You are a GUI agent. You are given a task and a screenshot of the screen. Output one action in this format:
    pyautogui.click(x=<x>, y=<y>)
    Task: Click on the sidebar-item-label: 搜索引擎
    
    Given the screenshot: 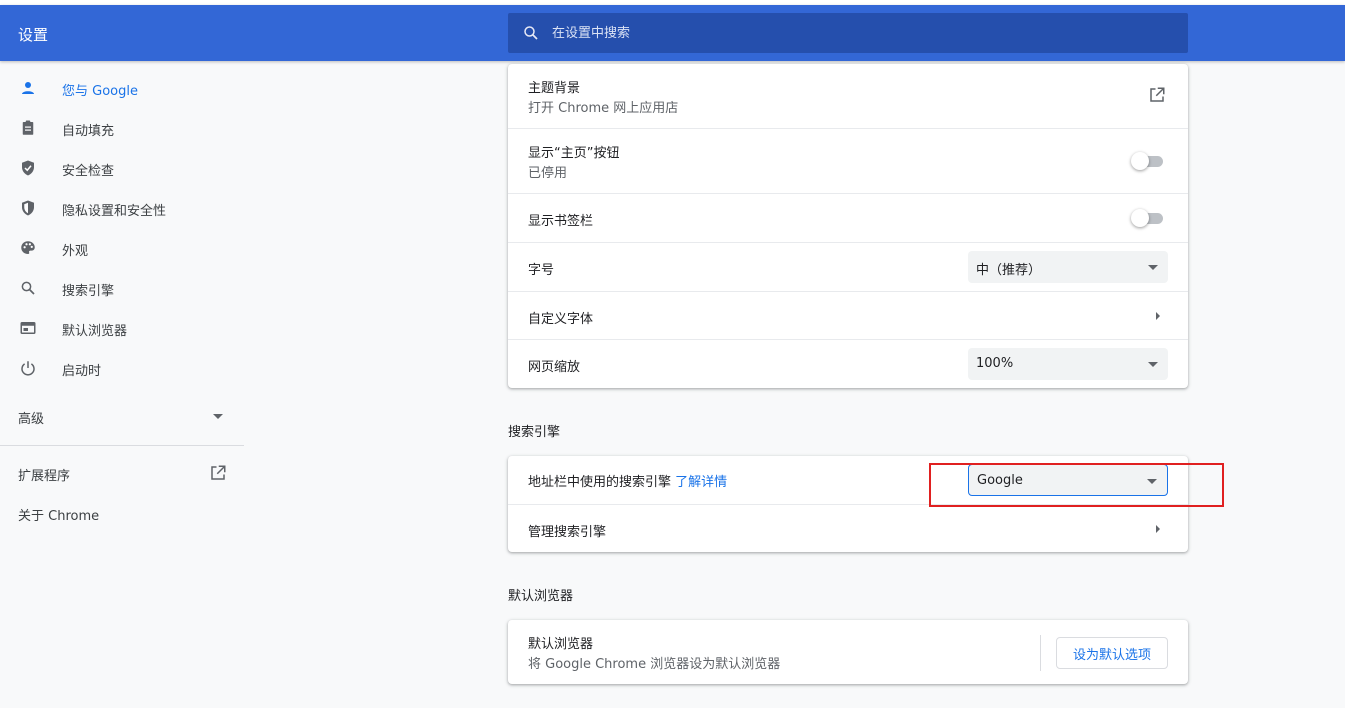 What is the action you would take?
    pyautogui.click(x=88, y=291)
    